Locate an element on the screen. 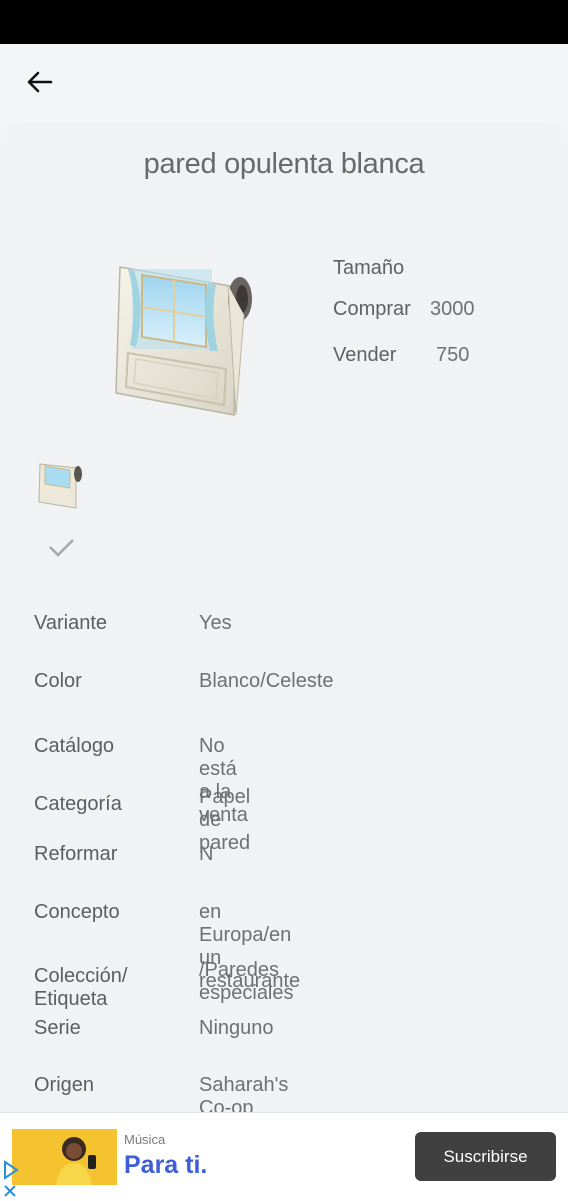  detail-label-variante: Variante is located at coordinates (71, 623).